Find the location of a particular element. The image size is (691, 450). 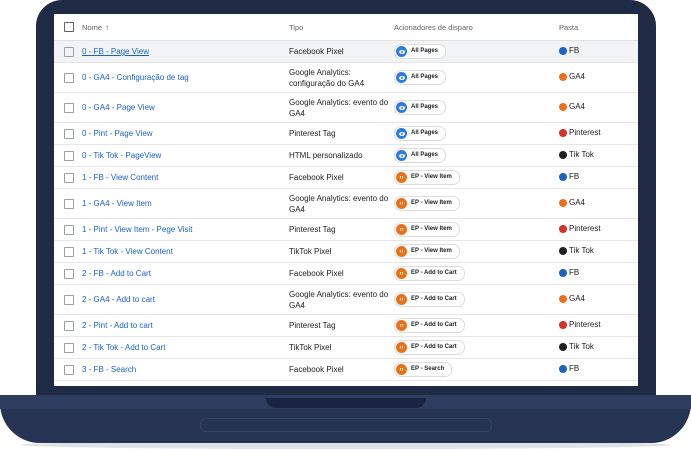

folder-cell: Pinterest is located at coordinates (598, 325).